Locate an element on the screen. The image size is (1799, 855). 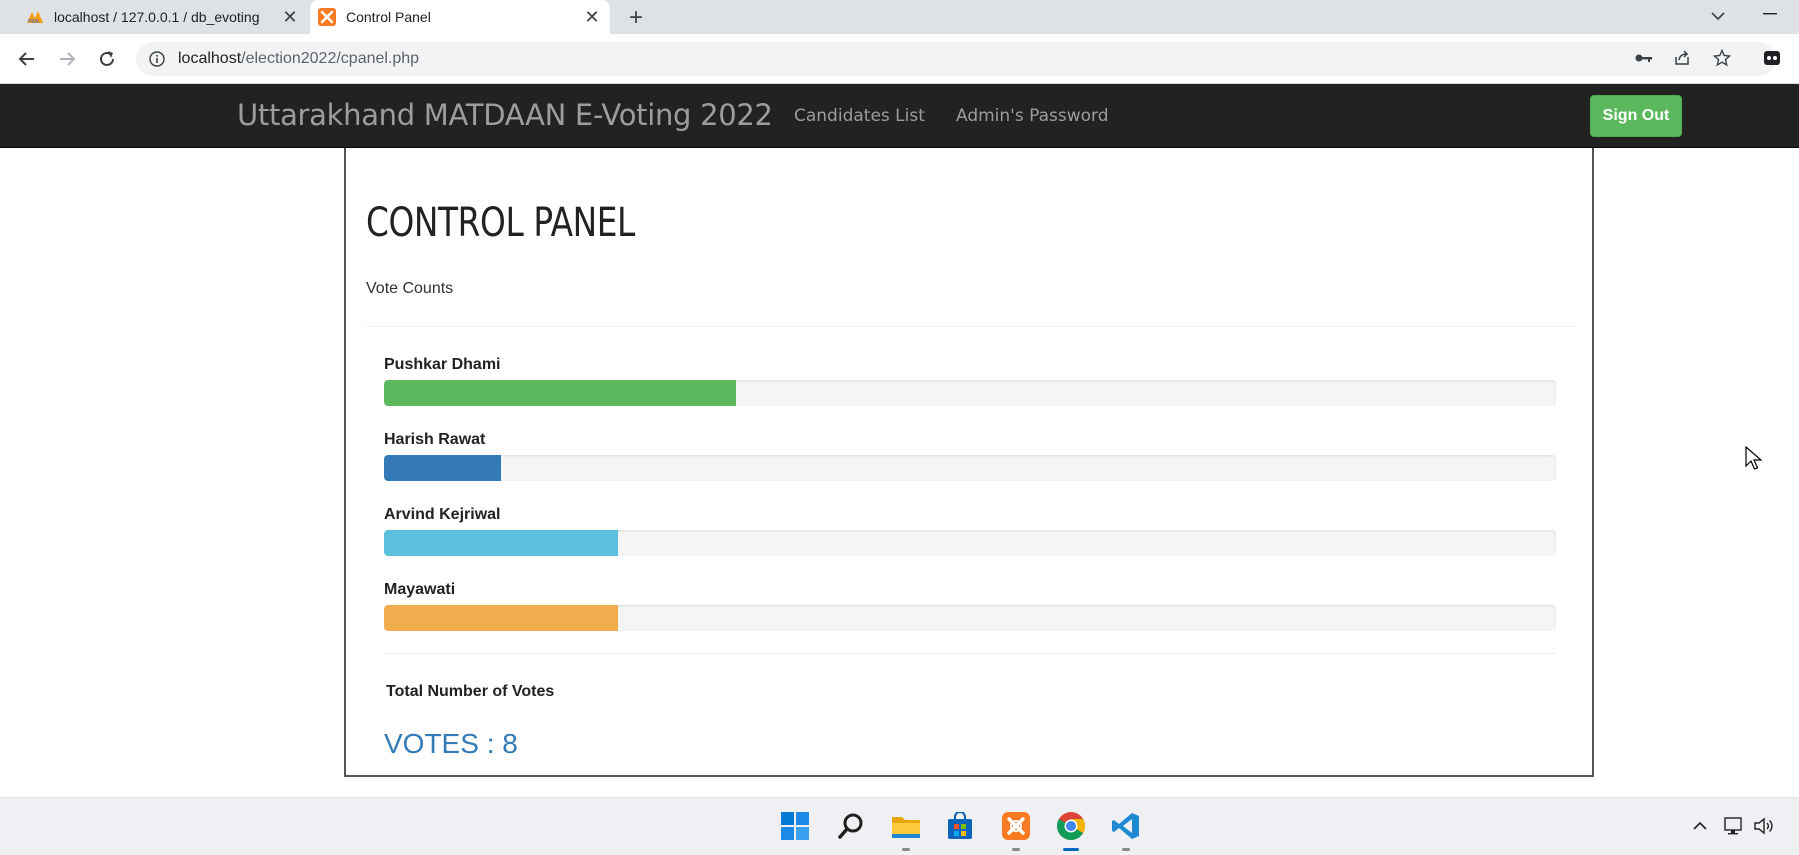
candidate-row: Harish Rawat is located at coordinates (970, 456).